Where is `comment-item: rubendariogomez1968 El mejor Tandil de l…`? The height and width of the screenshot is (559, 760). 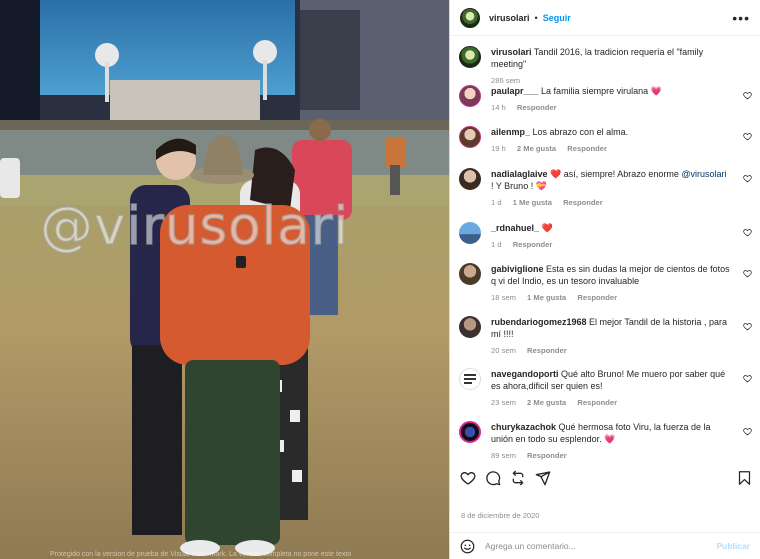
comment-item: rubendariogomez1968 El mejor Tandil de l… is located at coordinates (609, 336).